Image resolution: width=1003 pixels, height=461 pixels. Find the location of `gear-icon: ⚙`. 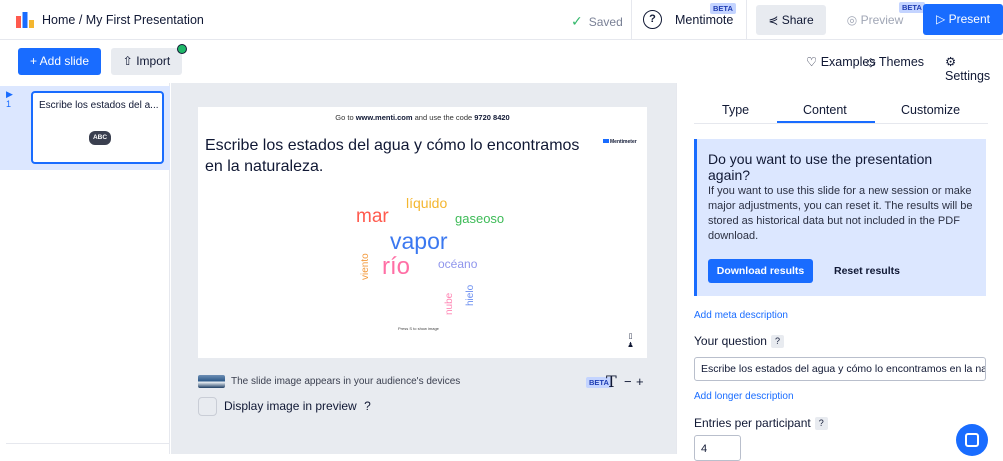

gear-icon: ⚙ is located at coordinates (951, 62).